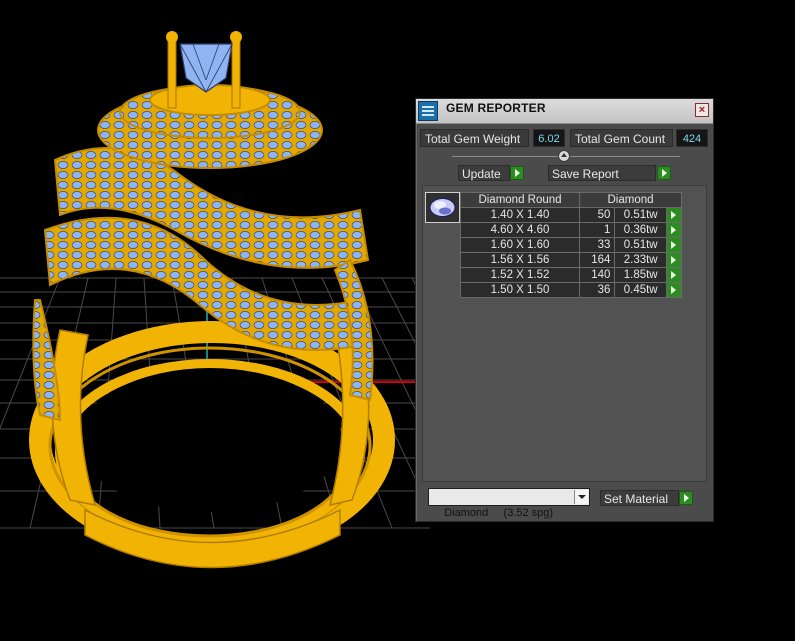  What do you see at coordinates (597, 275) in the screenshot?
I see `gem-count: 140` at bounding box center [597, 275].